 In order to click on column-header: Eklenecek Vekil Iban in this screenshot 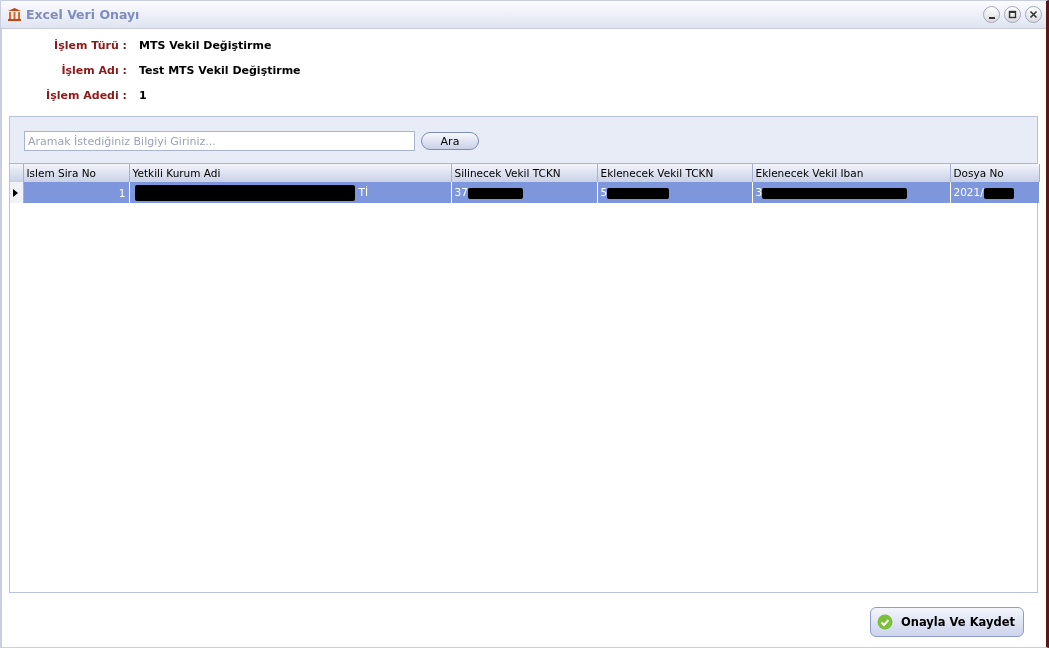, I will do `click(851, 173)`.